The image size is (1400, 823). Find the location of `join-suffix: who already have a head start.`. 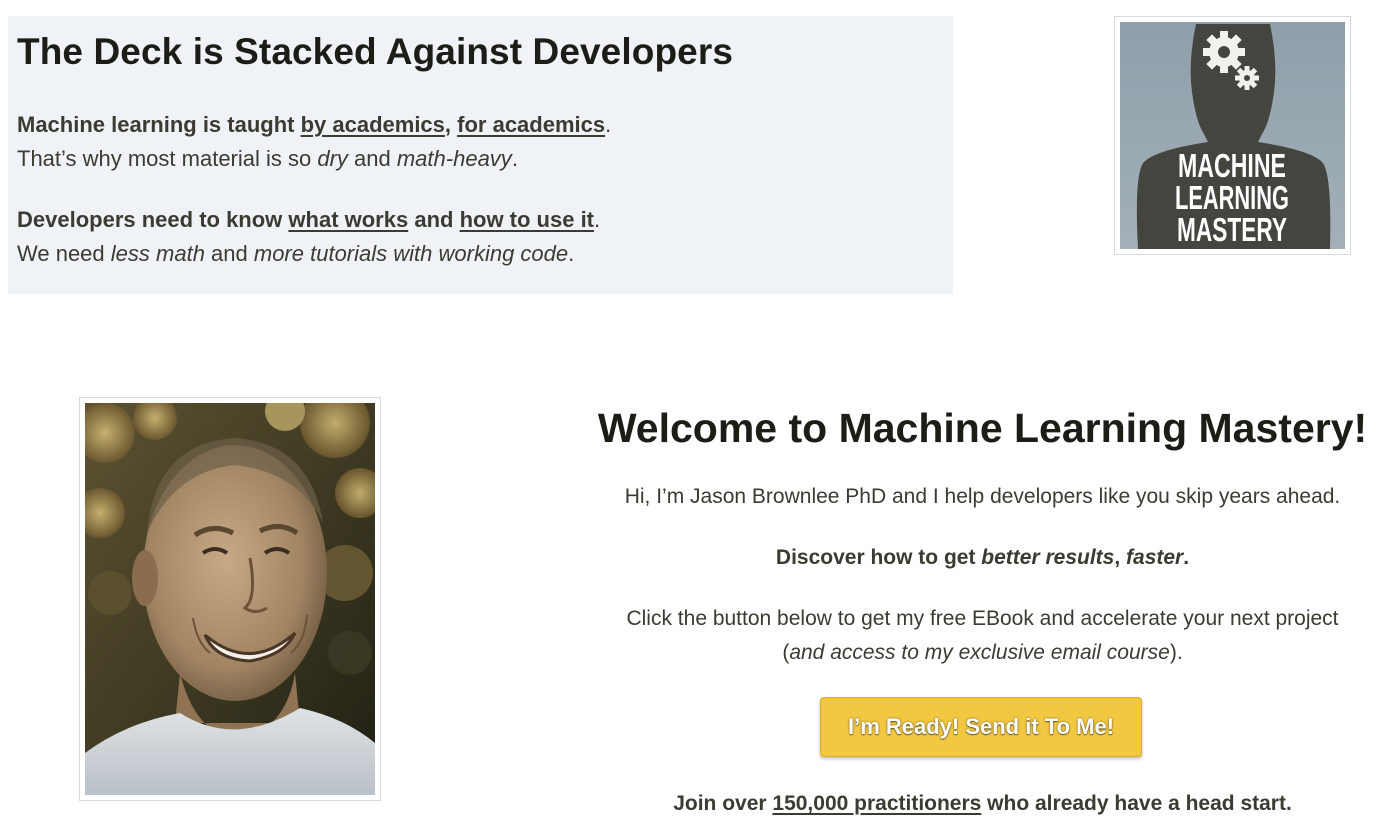

join-suffix: who already have a head start. is located at coordinates (1136, 803).